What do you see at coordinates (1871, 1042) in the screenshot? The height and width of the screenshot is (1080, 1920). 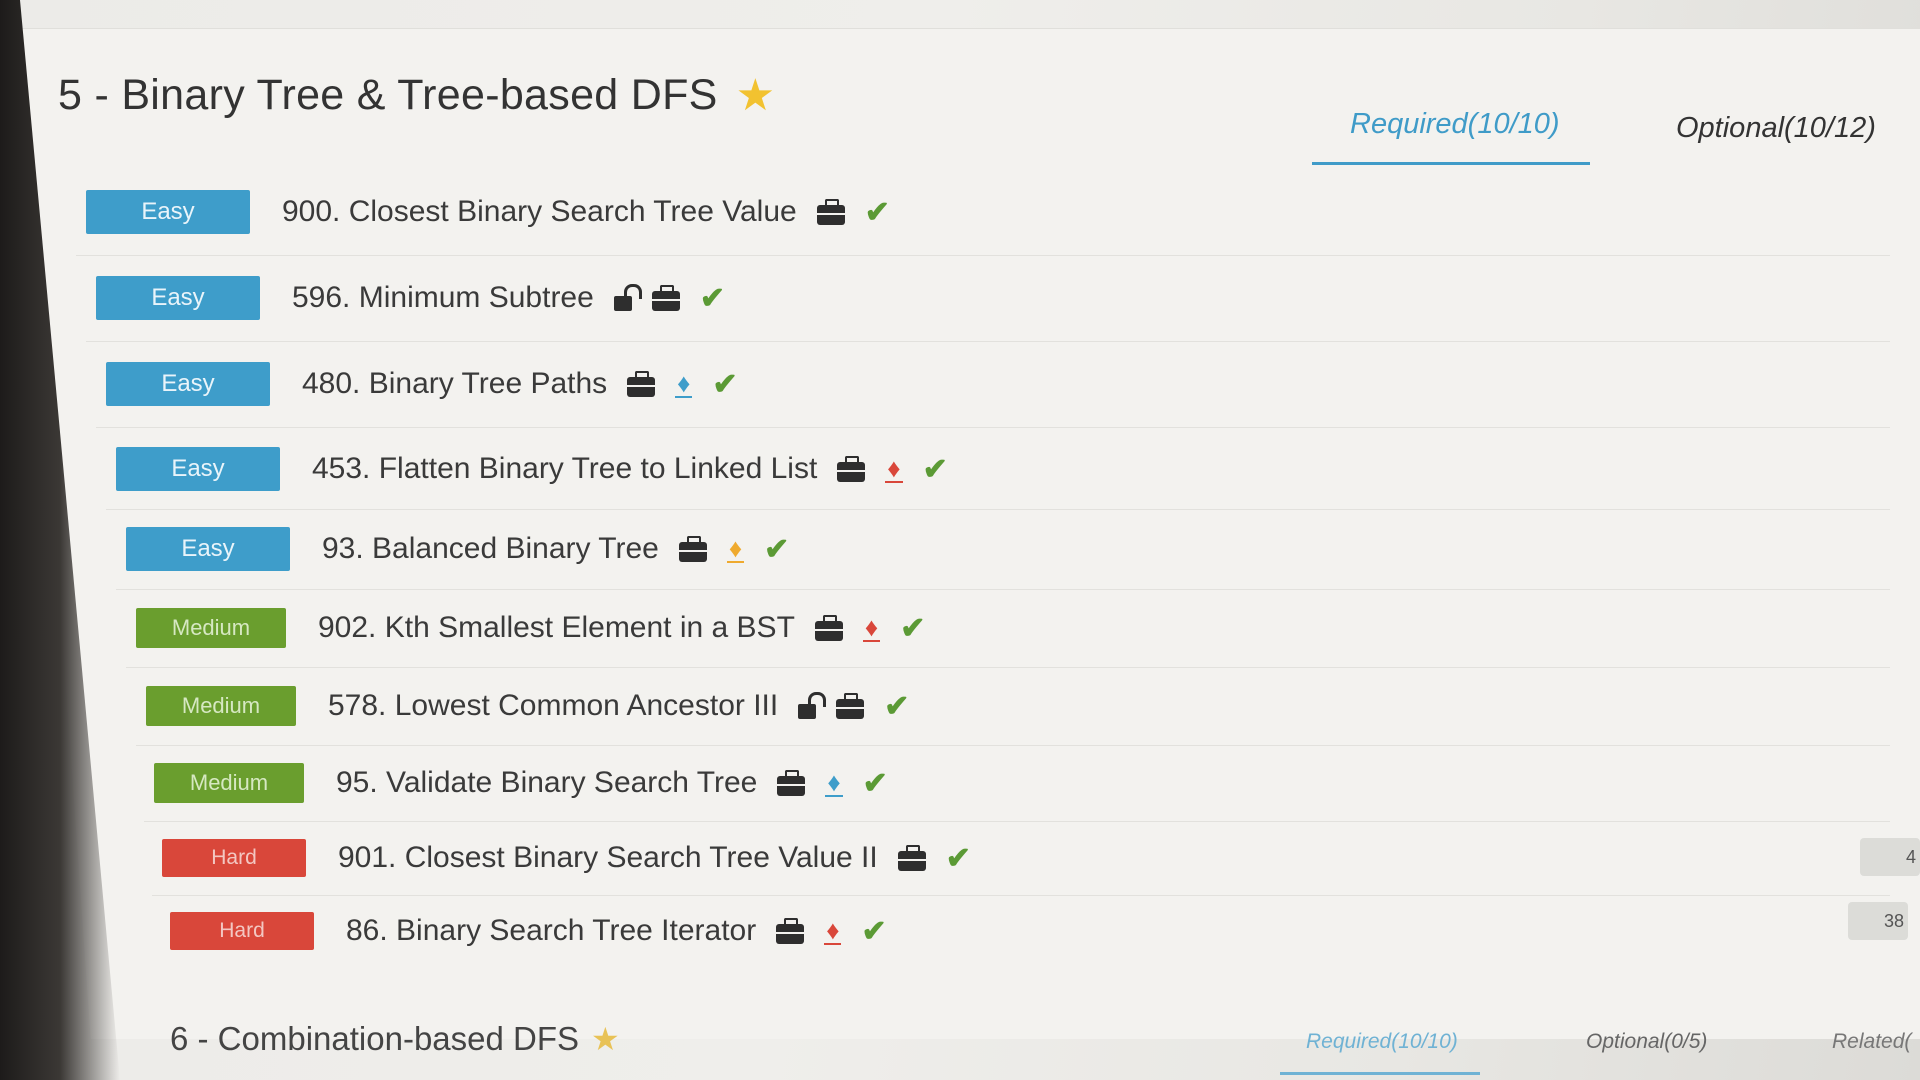 I see `next-tab-related: Related(` at bounding box center [1871, 1042].